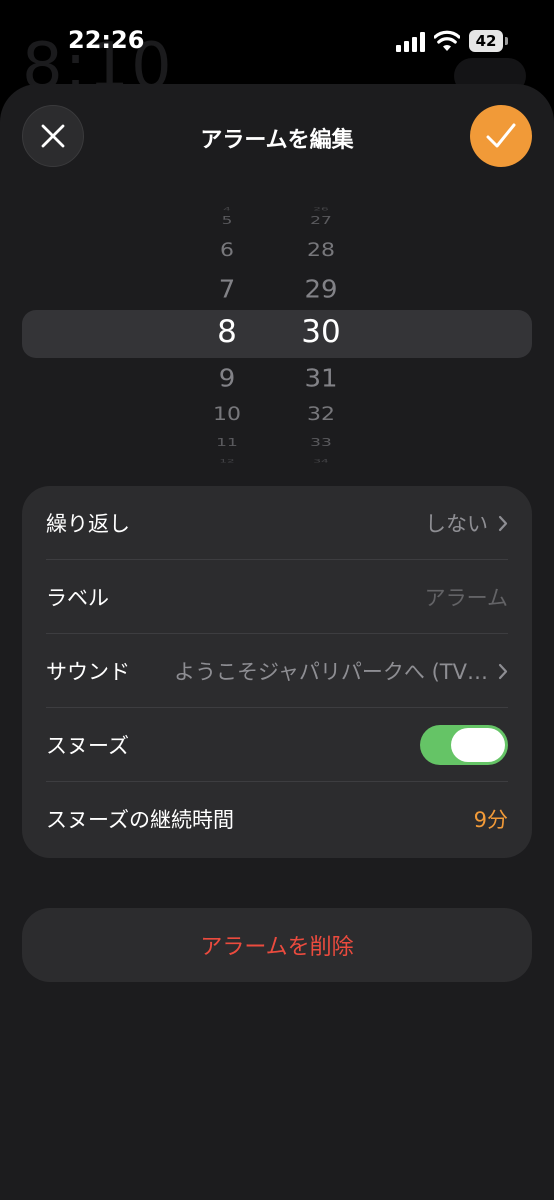  Describe the element at coordinates (227, 209) in the screenshot. I see `hour-option: 4` at that location.